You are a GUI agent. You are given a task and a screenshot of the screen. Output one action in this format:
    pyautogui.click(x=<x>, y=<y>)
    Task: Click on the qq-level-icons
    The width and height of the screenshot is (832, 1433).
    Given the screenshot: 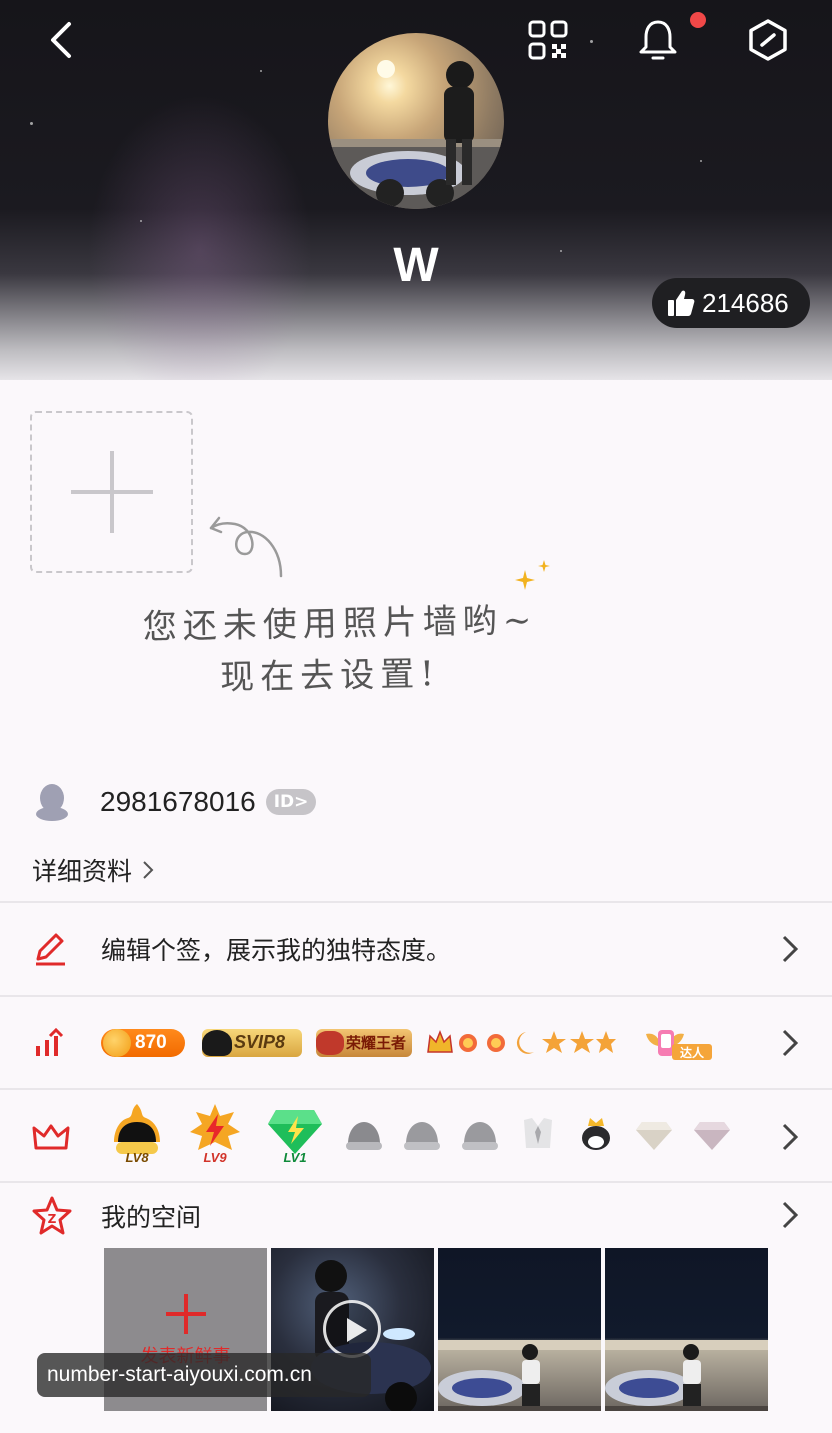 What is the action you would take?
    pyautogui.click(x=521, y=1043)
    